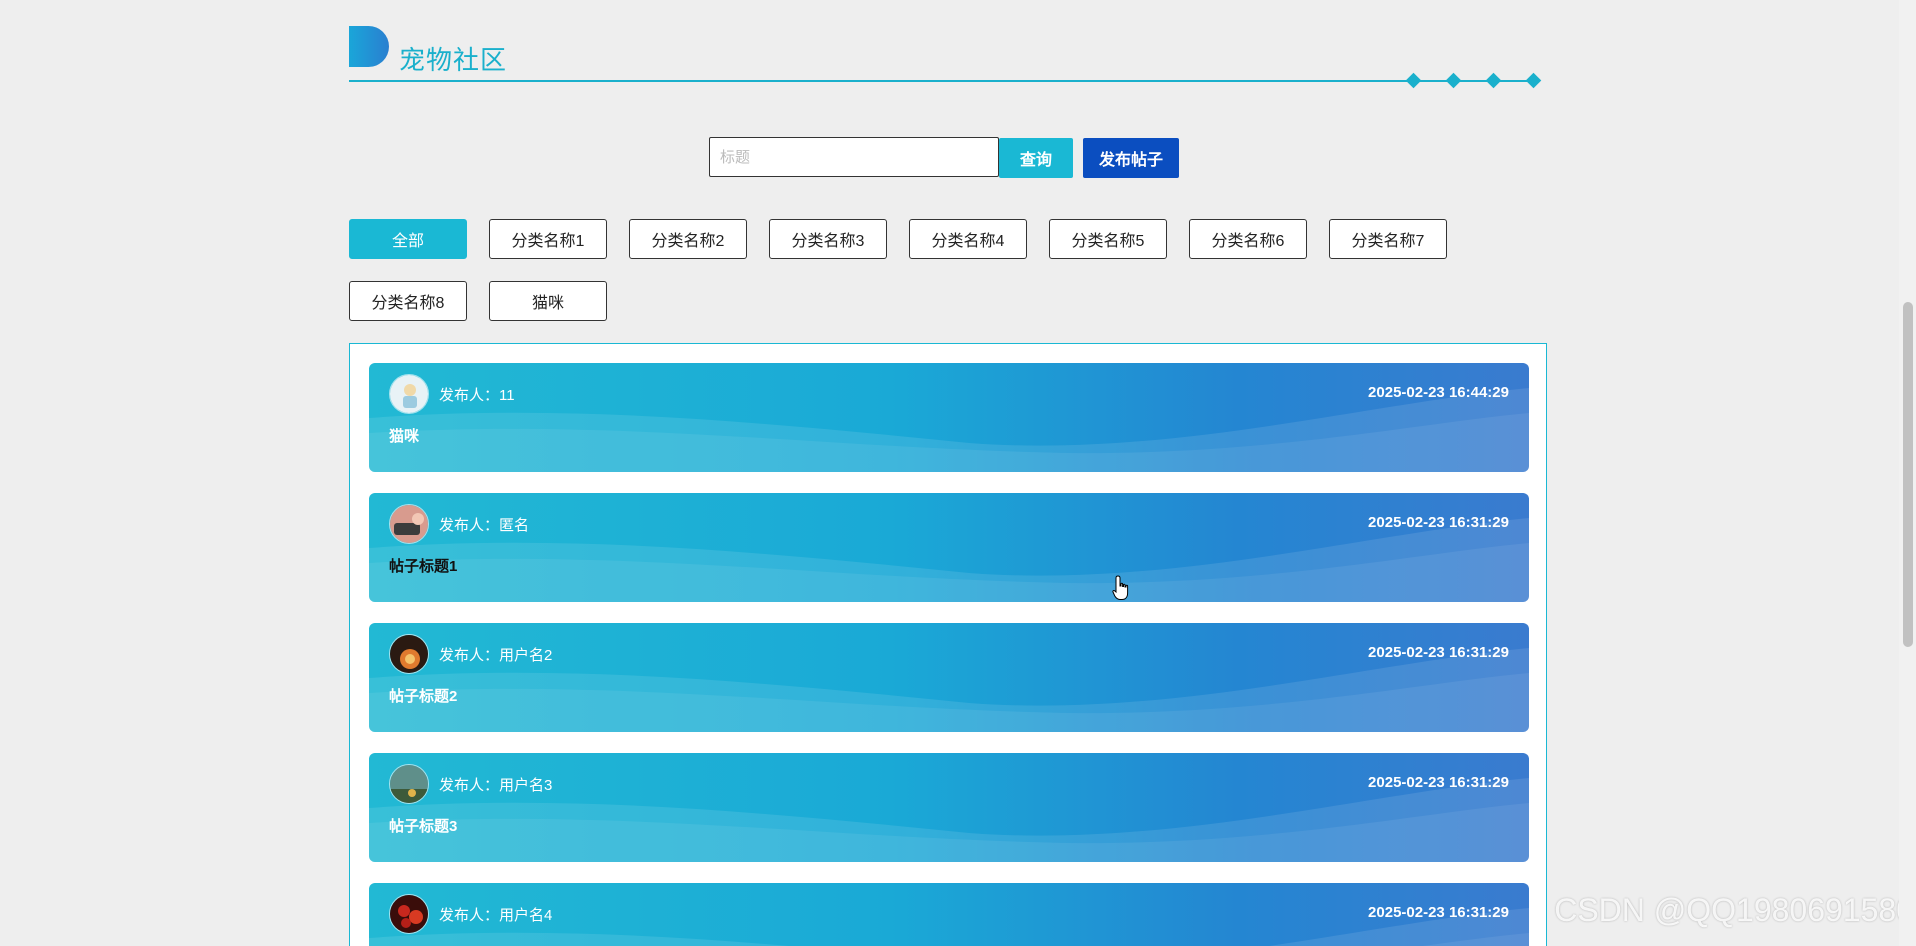 The image size is (1916, 946). I want to click on category-2: 分类名称2, so click(688, 239).